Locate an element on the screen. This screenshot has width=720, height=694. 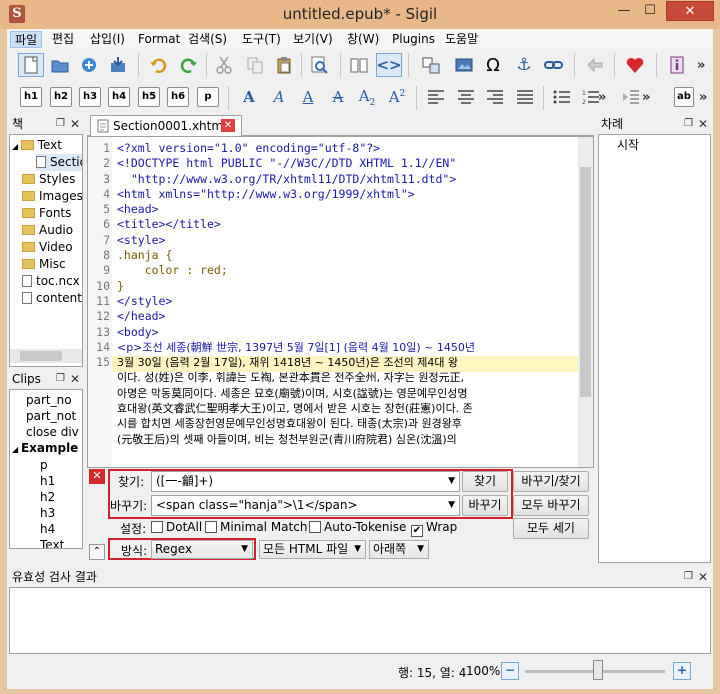
clip-item: p is located at coordinates (44, 465).